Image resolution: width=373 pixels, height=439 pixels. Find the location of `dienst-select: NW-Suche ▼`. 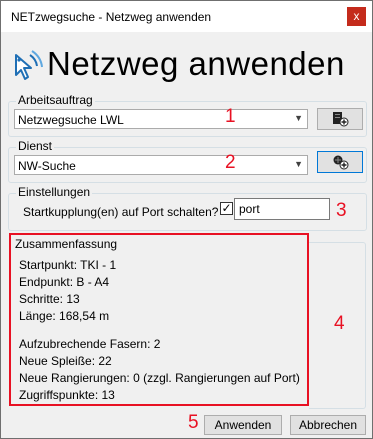

dienst-select: NW-Suche ▼ is located at coordinates (161, 165).